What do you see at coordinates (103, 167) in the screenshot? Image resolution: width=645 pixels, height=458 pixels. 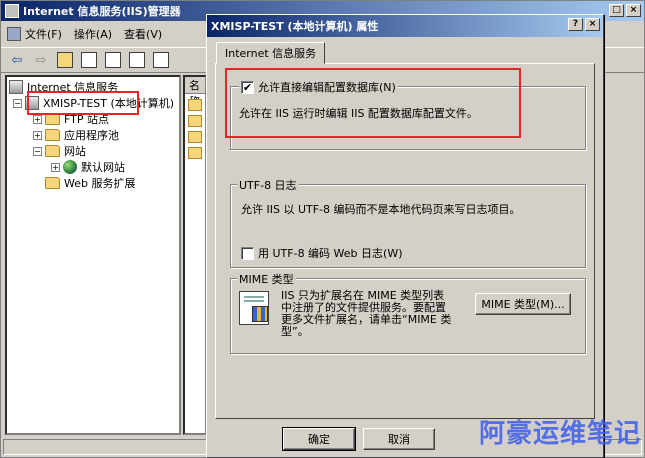 I see `tree-label: 默认网站` at bounding box center [103, 167].